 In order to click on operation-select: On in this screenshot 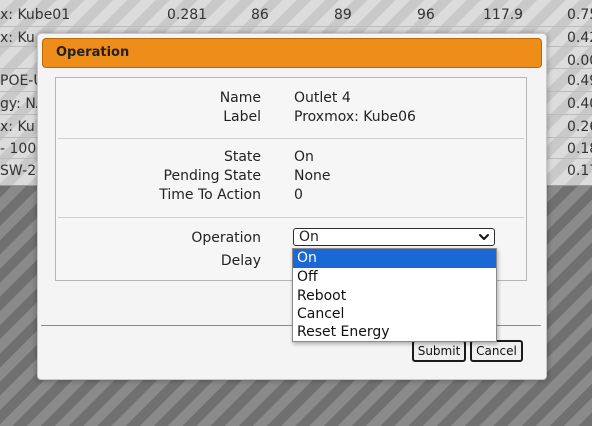, I will do `click(394, 237)`.